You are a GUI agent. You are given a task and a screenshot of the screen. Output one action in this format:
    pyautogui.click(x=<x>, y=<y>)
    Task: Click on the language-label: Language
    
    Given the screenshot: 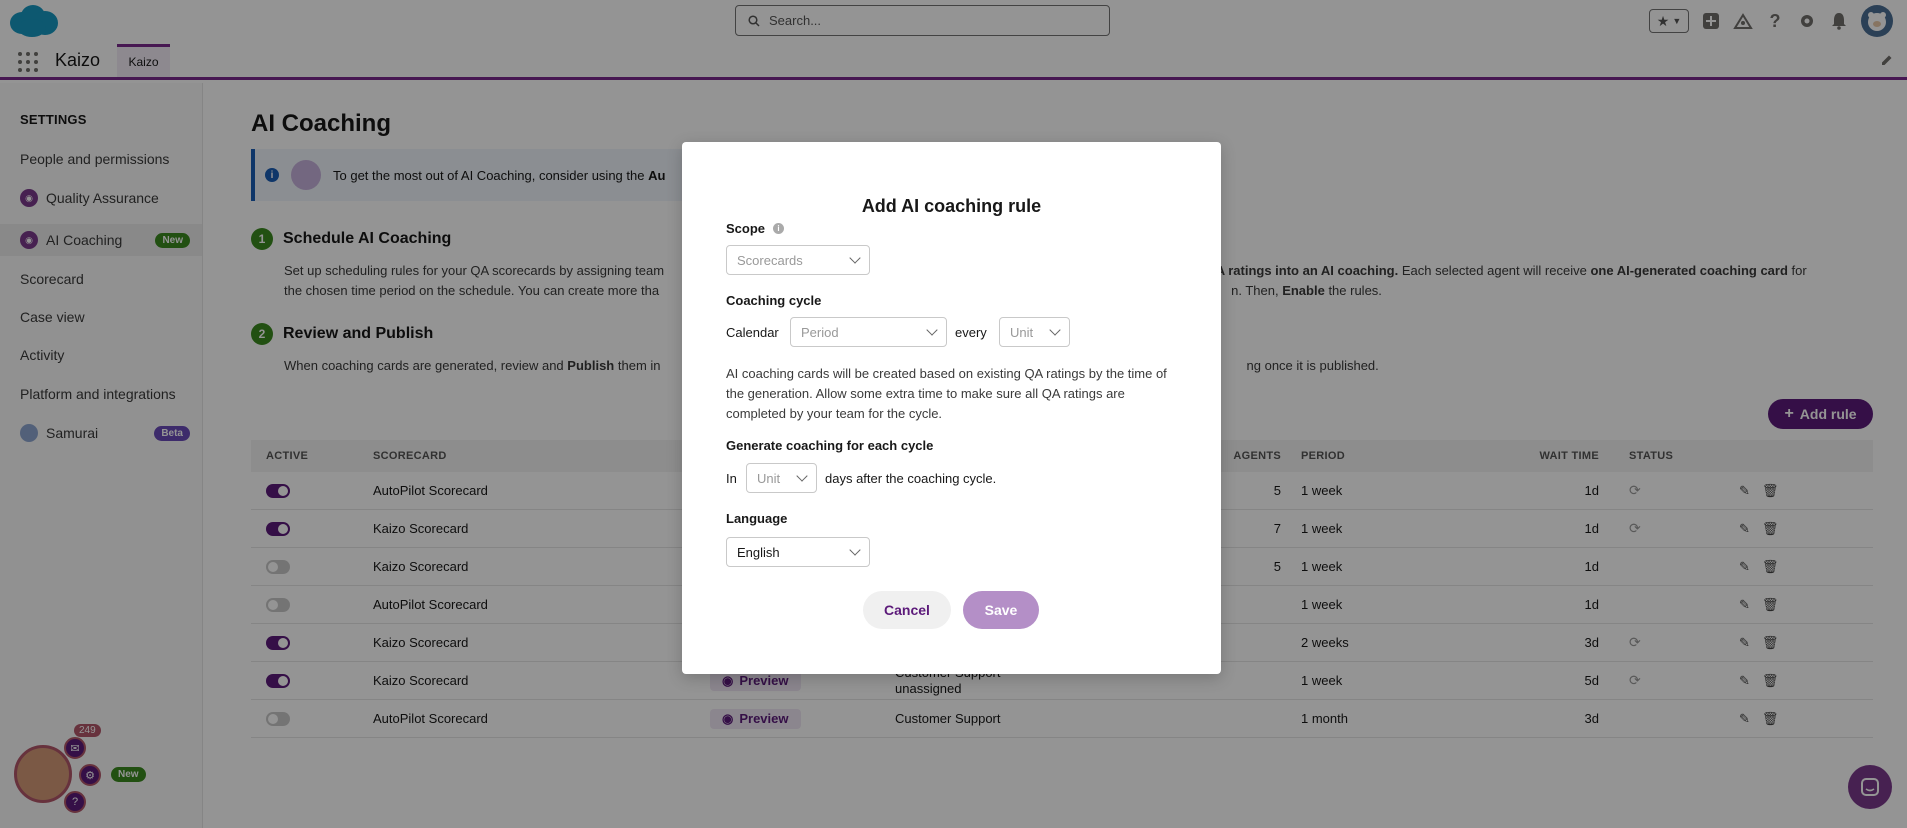 What is the action you would take?
    pyautogui.click(x=757, y=518)
    